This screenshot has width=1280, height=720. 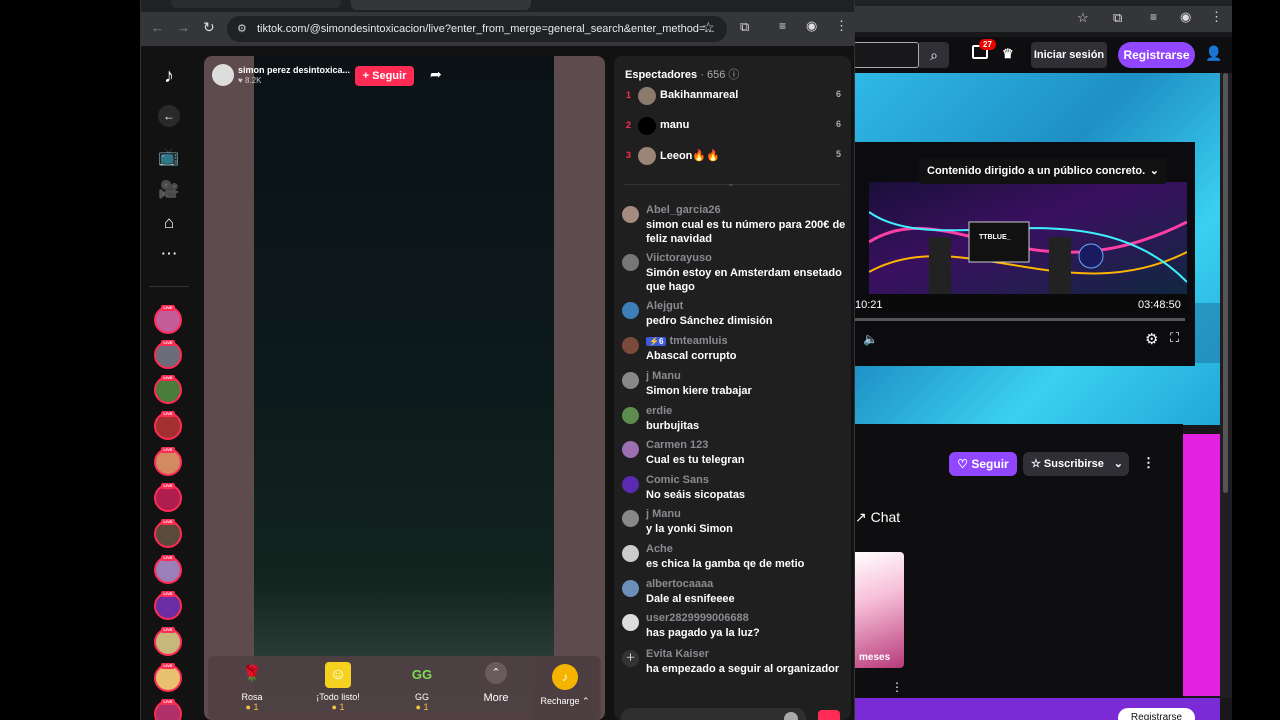 I want to click on emoji-icon, so click(x=791, y=716).